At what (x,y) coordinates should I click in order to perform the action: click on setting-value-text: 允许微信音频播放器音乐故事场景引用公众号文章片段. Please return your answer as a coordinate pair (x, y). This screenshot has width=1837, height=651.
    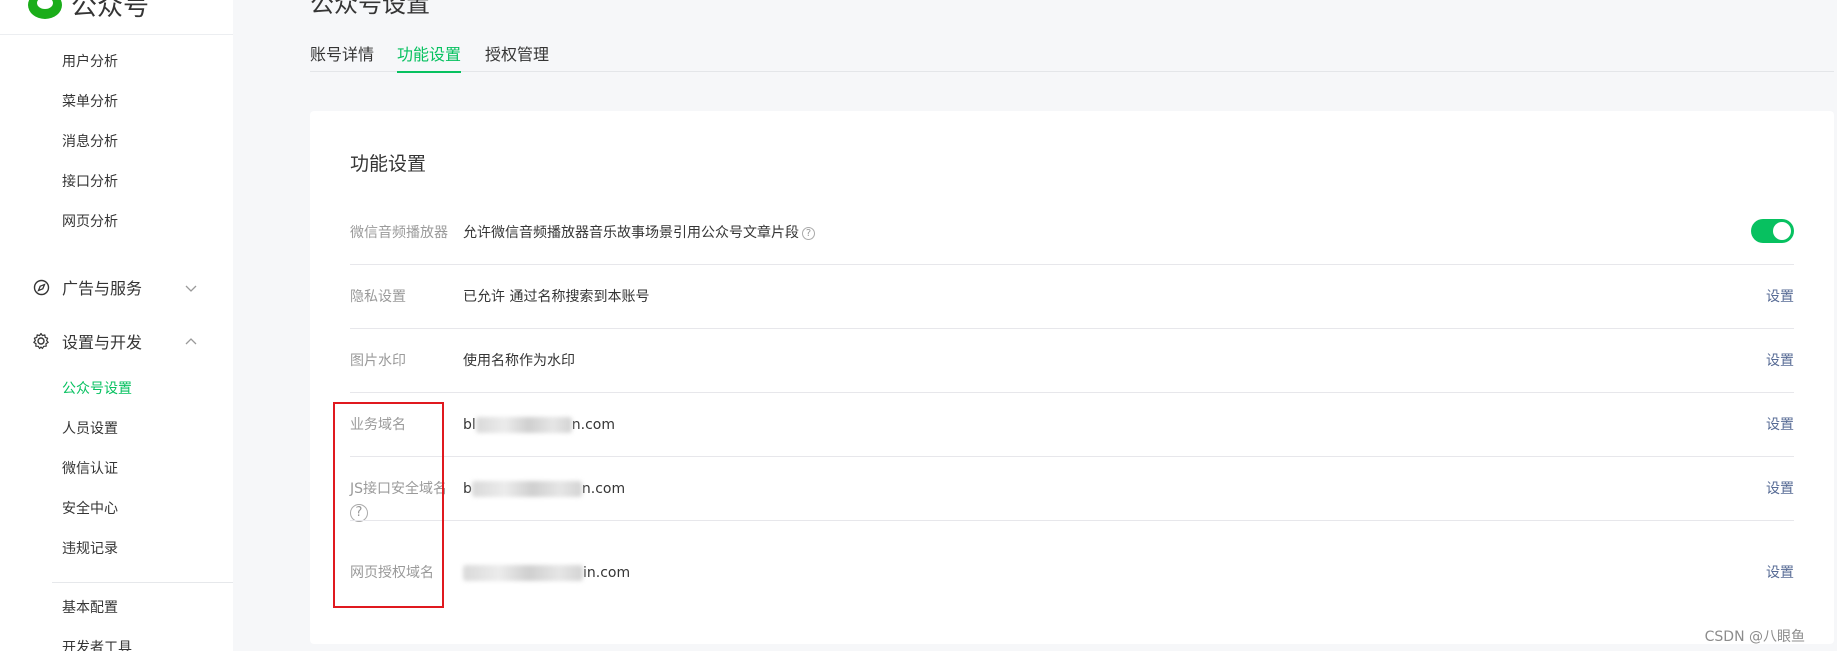
    Looking at the image, I should click on (631, 233).